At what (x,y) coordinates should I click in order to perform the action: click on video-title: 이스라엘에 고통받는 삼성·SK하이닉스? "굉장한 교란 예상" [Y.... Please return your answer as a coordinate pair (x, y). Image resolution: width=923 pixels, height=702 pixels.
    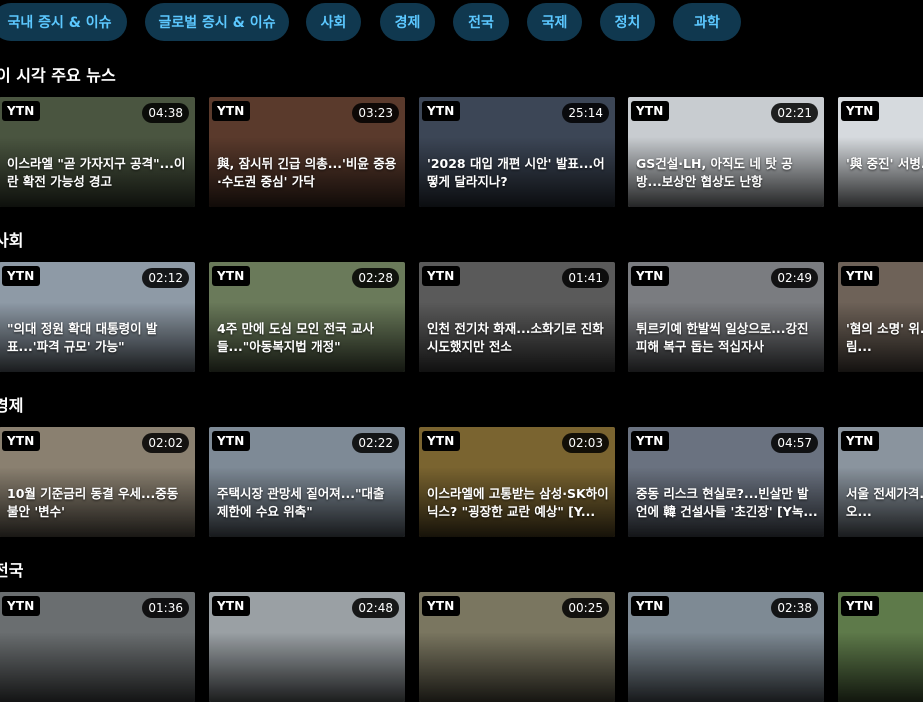
    Looking at the image, I should click on (518, 504).